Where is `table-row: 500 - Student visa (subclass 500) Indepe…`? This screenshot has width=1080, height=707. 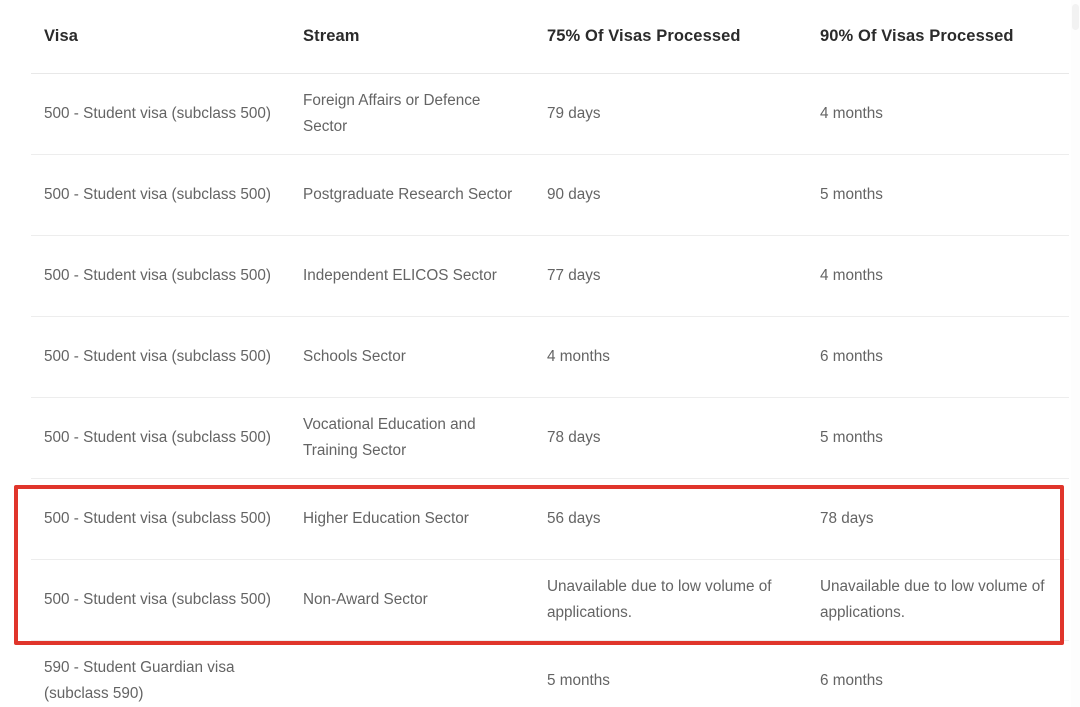 table-row: 500 - Student visa (subclass 500) Indepe… is located at coordinates (550, 276).